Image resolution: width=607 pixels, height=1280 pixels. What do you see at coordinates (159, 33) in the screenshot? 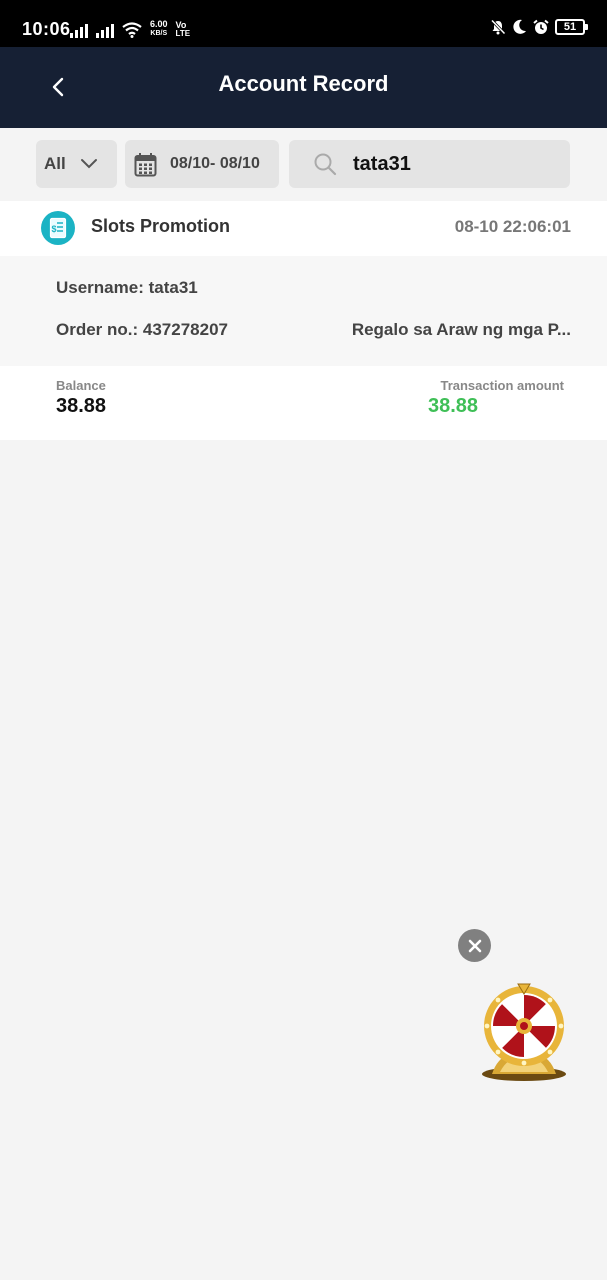
I see `net-speed-unit: KB/S` at bounding box center [159, 33].